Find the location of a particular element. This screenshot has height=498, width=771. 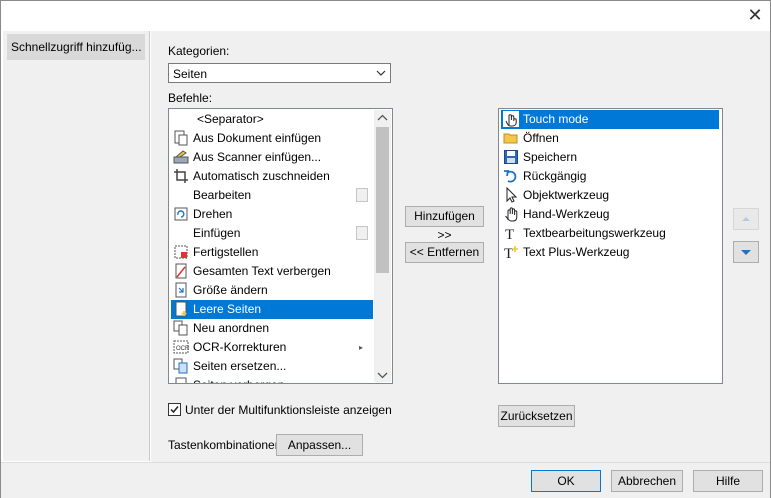

finalize-icon is located at coordinates (181, 252).